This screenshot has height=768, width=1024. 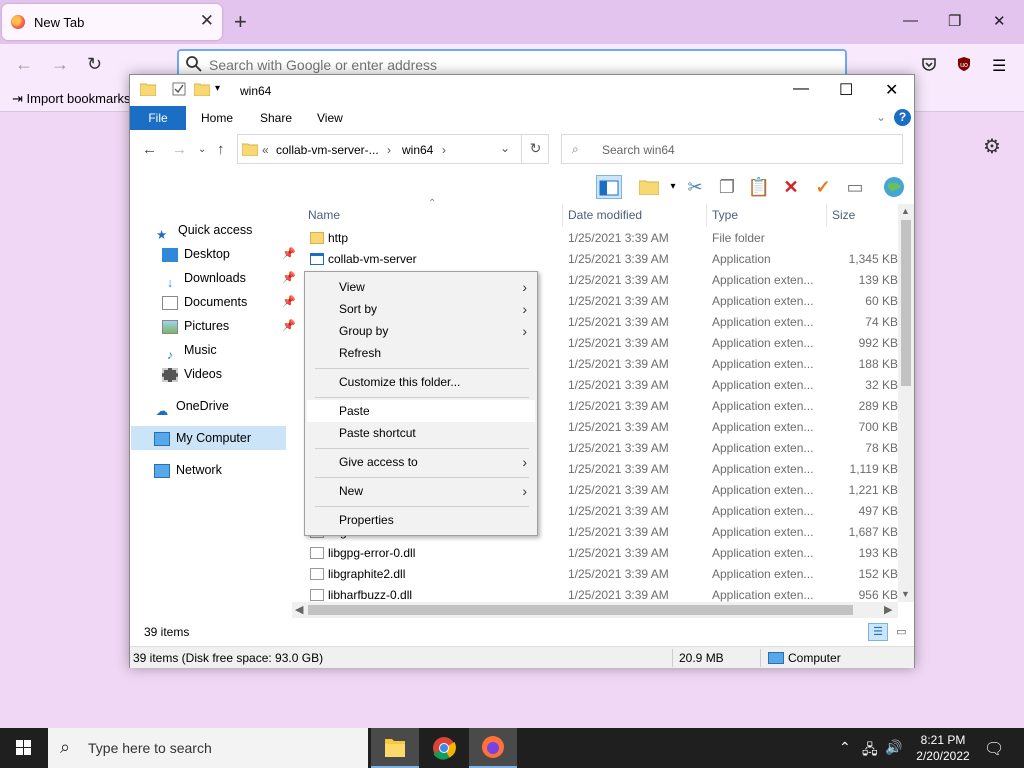 What do you see at coordinates (888, 609) in the screenshot?
I see `scroll-right-arrow-icon: ▶` at bounding box center [888, 609].